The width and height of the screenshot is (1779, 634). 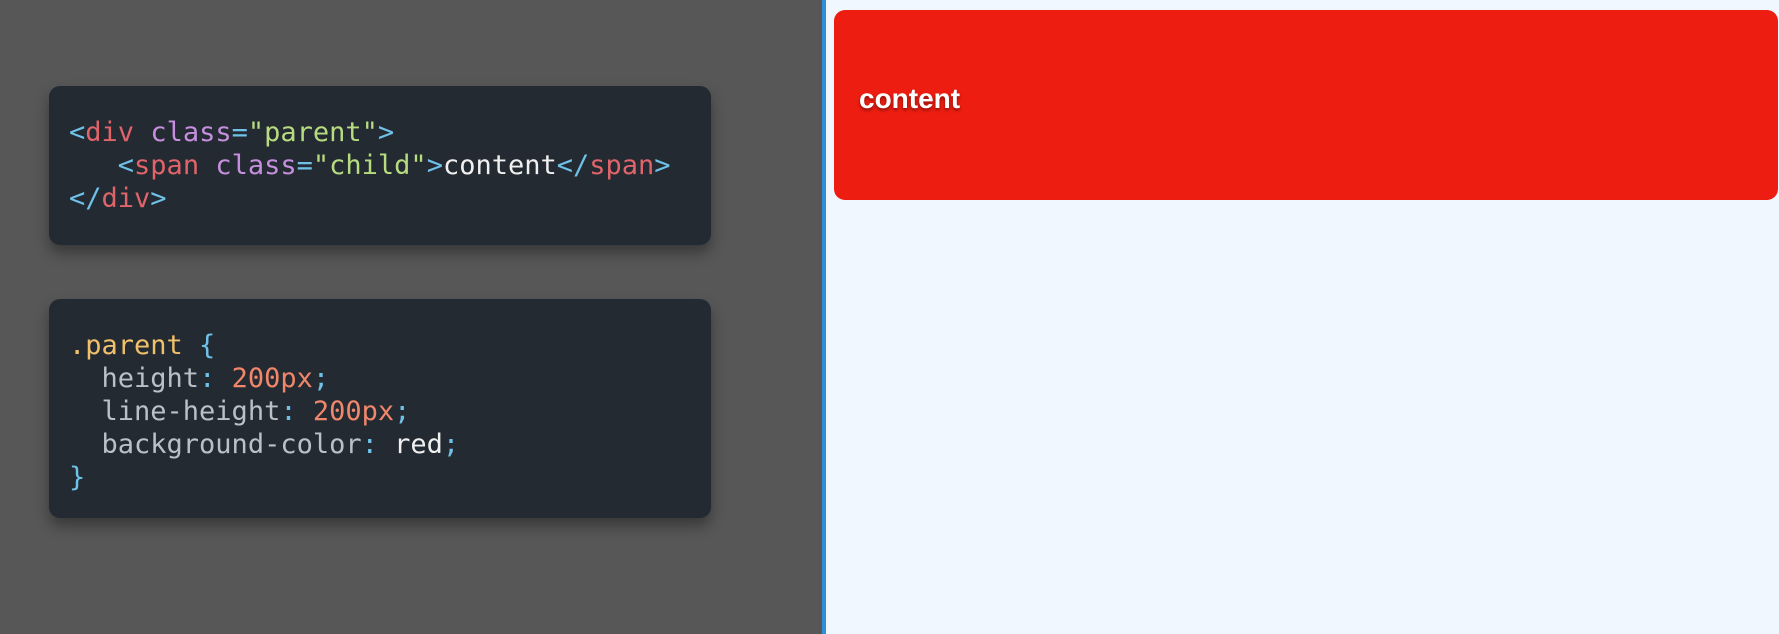 What do you see at coordinates (199, 345) in the screenshot?
I see `css-open-brace: {` at bounding box center [199, 345].